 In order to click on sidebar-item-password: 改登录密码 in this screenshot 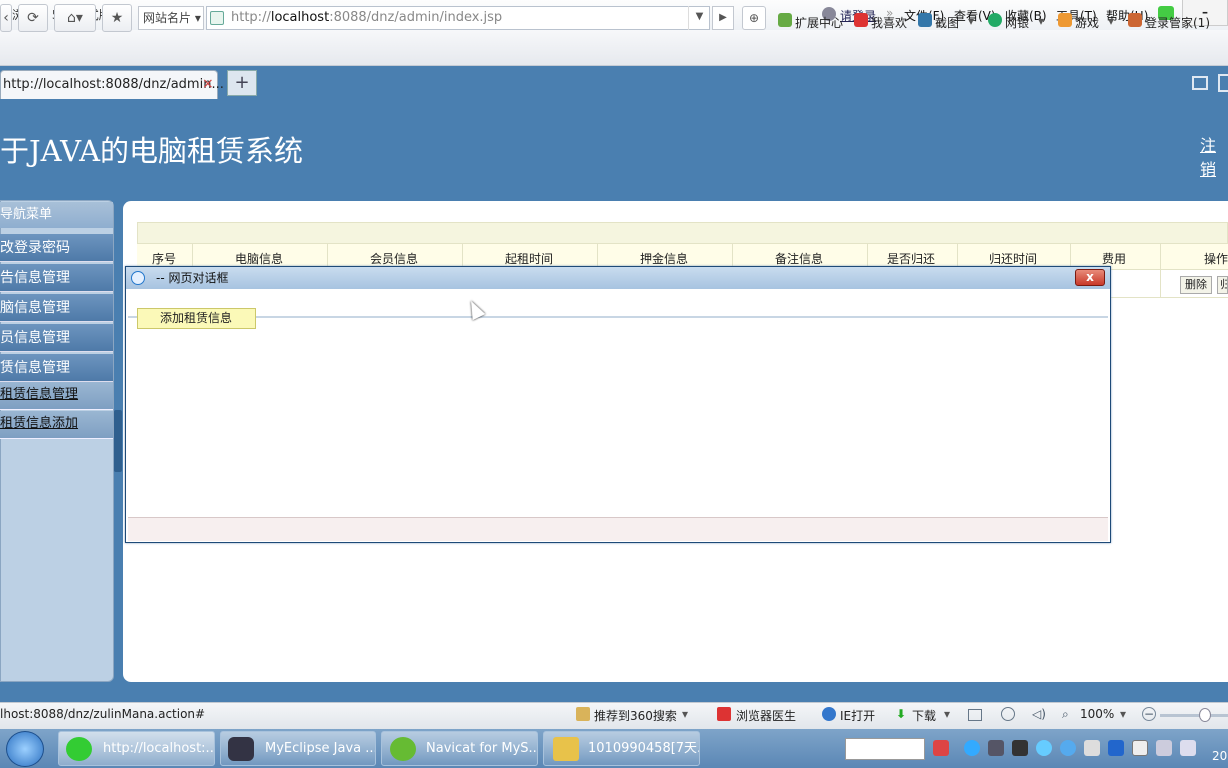, I will do `click(56, 248)`.